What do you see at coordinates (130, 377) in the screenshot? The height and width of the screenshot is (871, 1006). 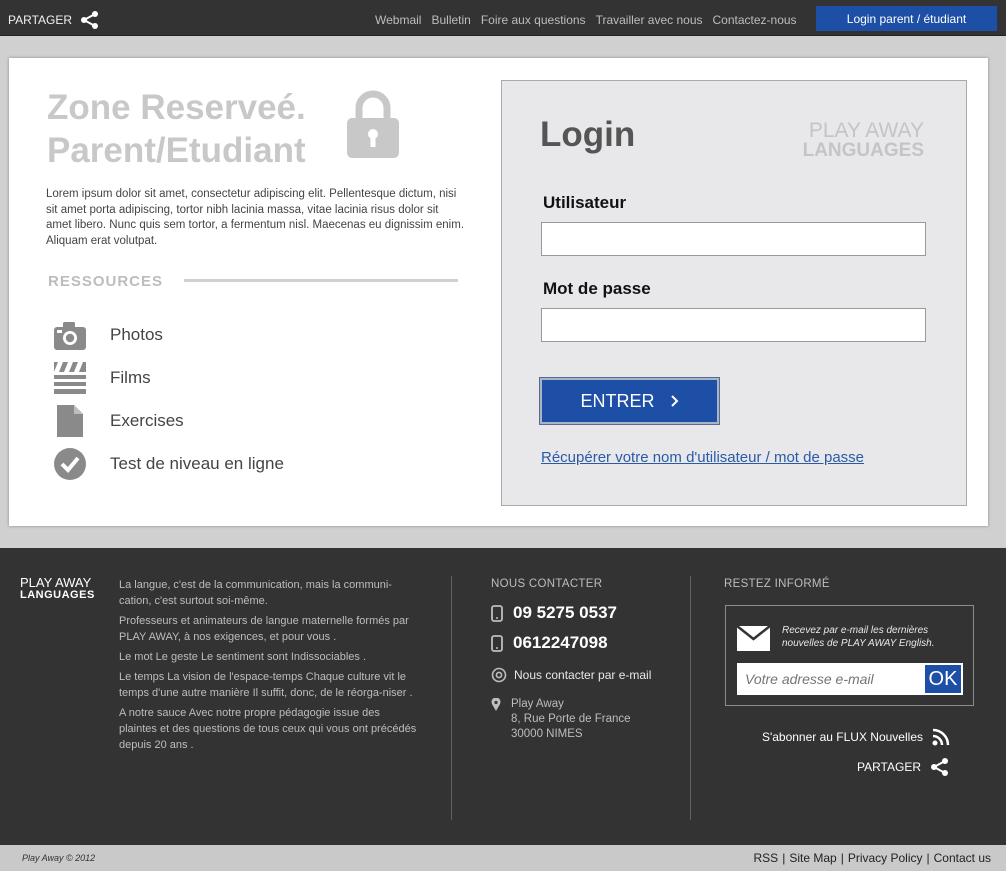 I see `resource-label: Films` at bounding box center [130, 377].